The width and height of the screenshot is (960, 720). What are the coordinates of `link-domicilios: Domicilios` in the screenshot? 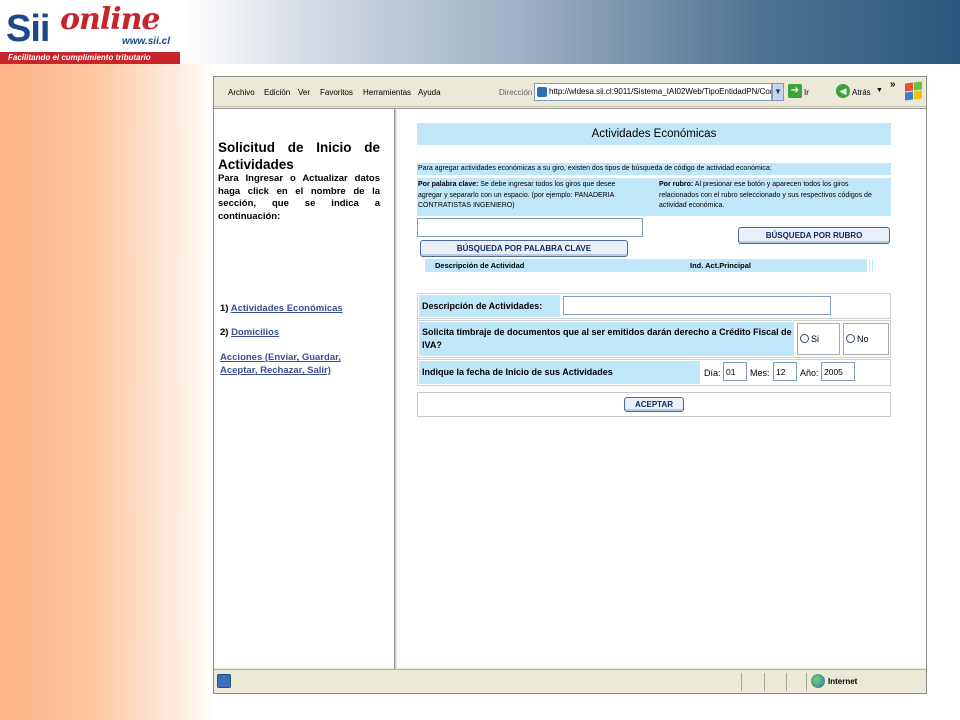 It's located at (255, 332).